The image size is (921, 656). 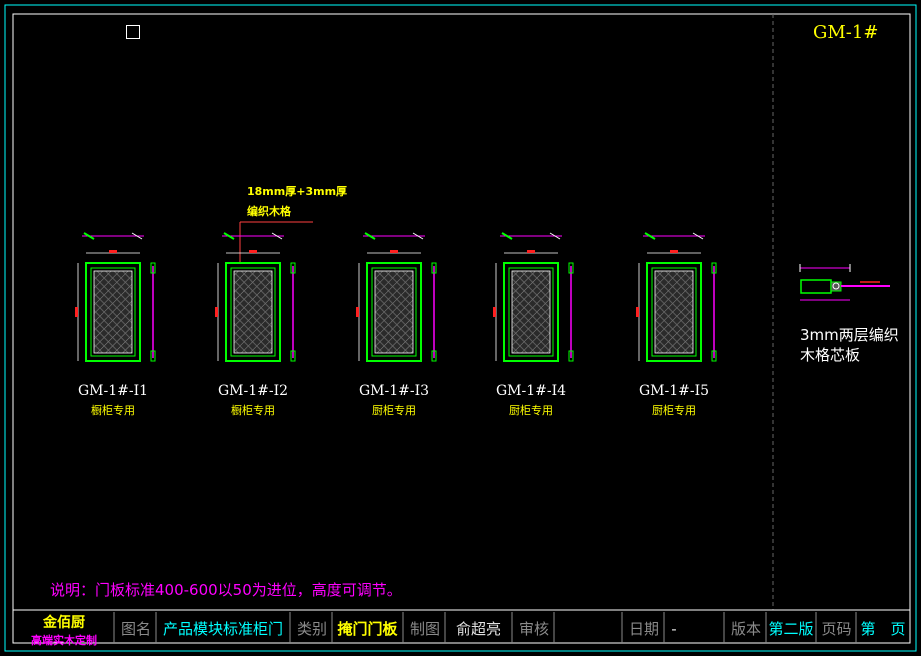 I want to click on door-use-2: 橱柜专用, so click(x=253, y=410).